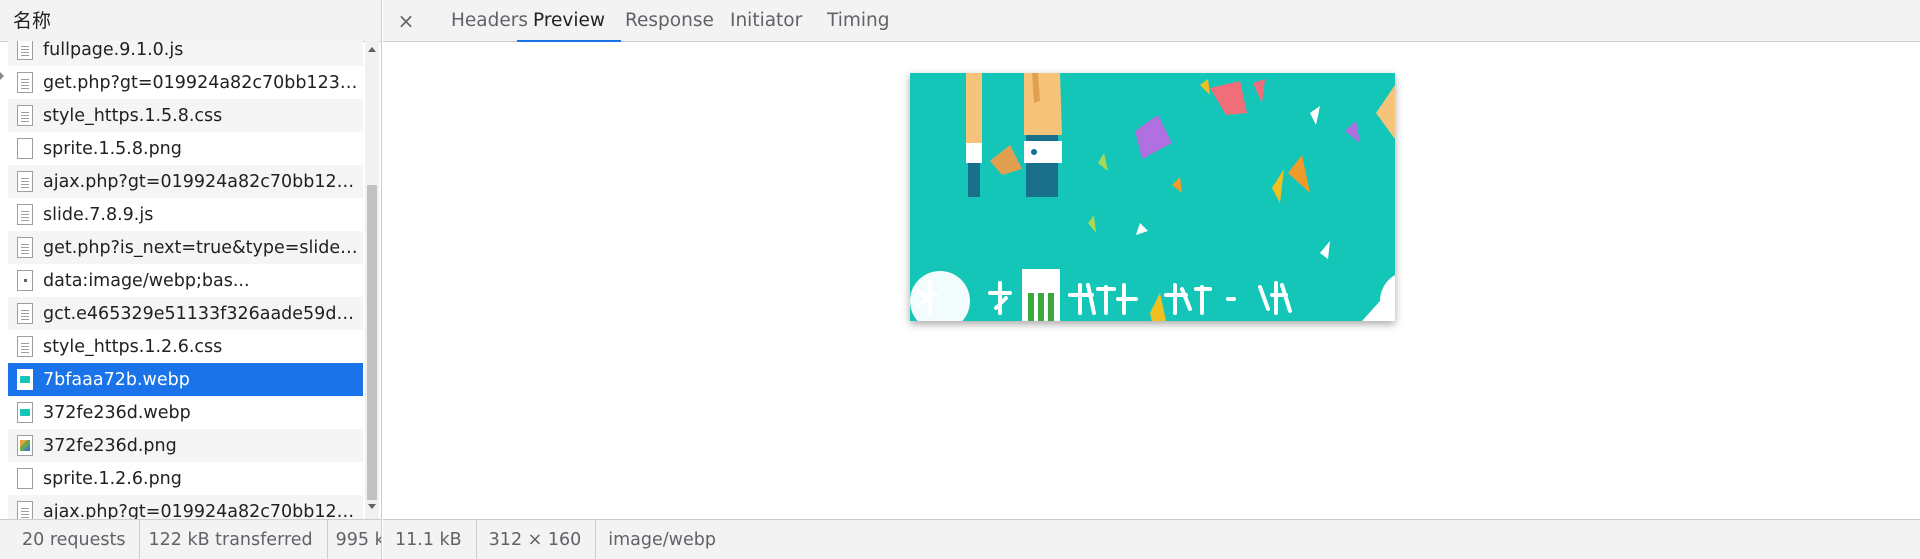 This screenshot has width=1920, height=559. I want to click on request-row: 372fe236d.webp, so click(185, 412).